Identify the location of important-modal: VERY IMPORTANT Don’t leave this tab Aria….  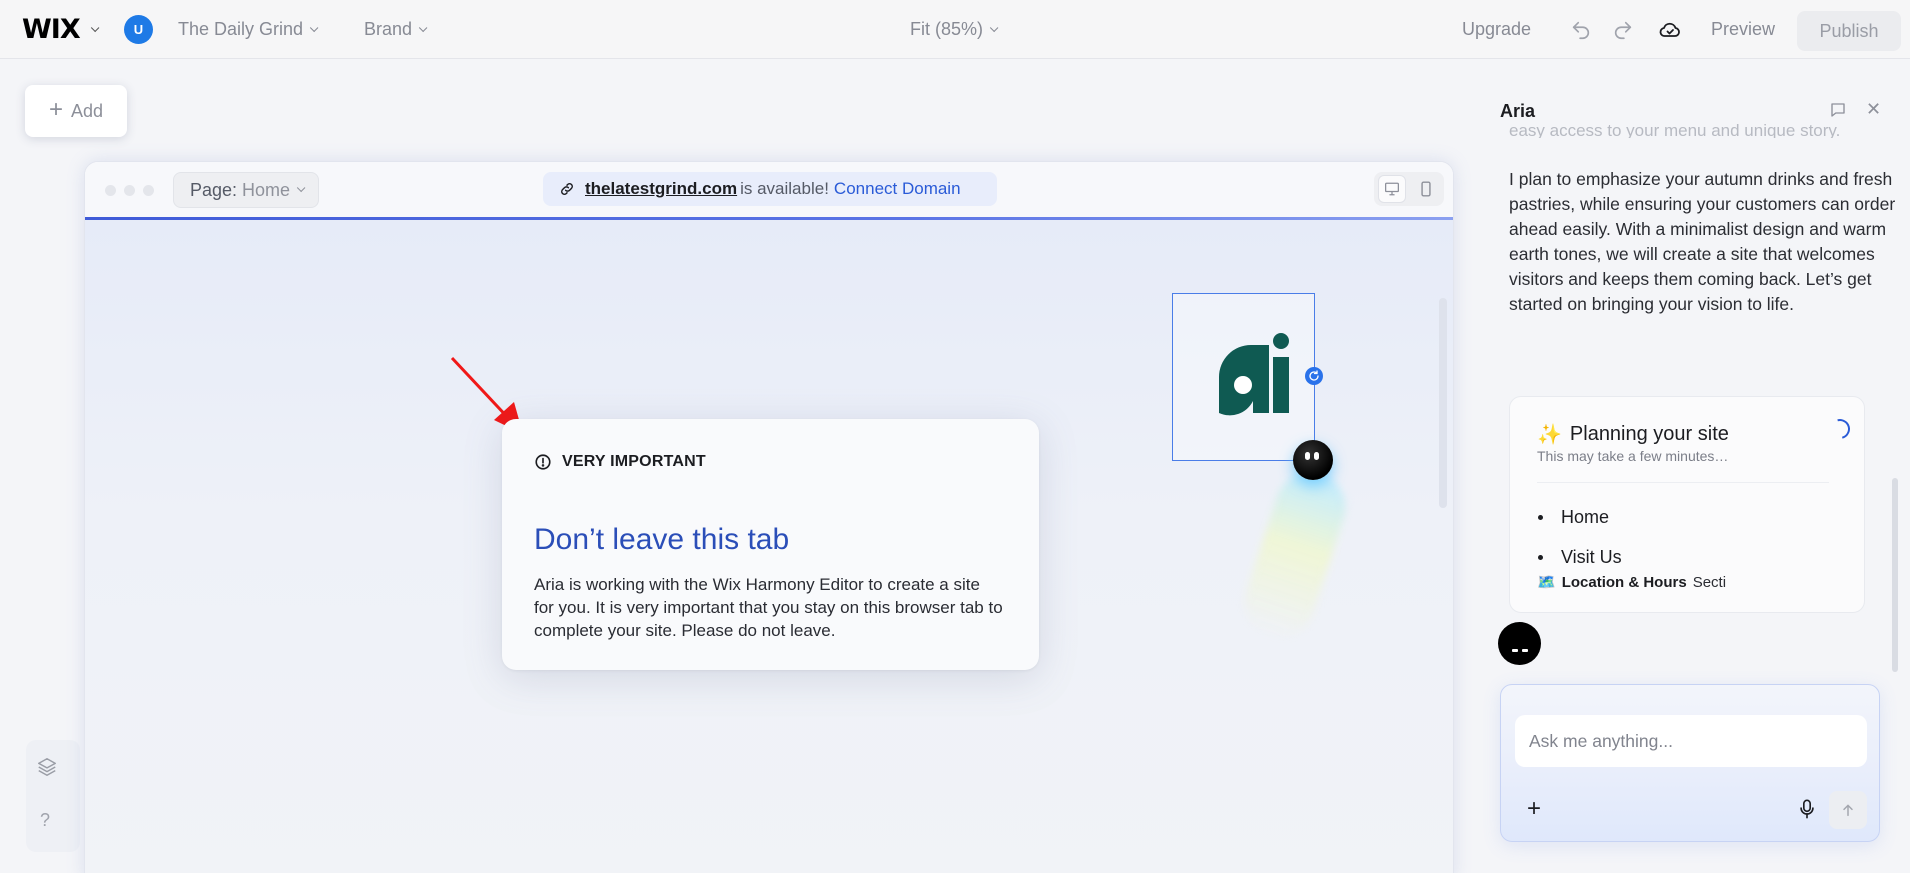
(770, 544).